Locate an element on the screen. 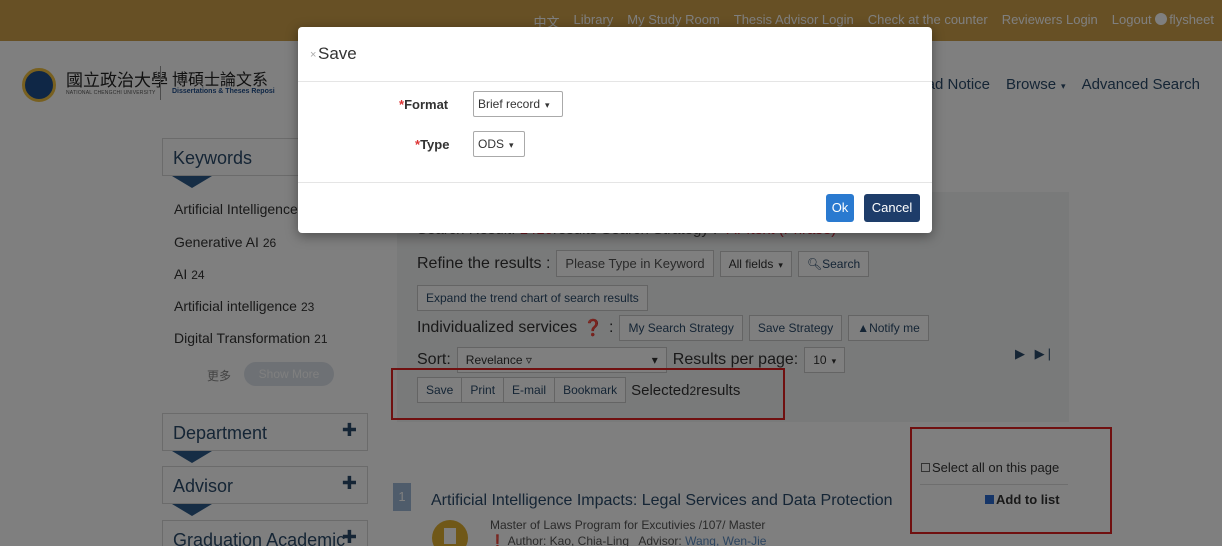 This screenshot has height=546, width=1222. type-select-value: ODS is located at coordinates (491, 144).